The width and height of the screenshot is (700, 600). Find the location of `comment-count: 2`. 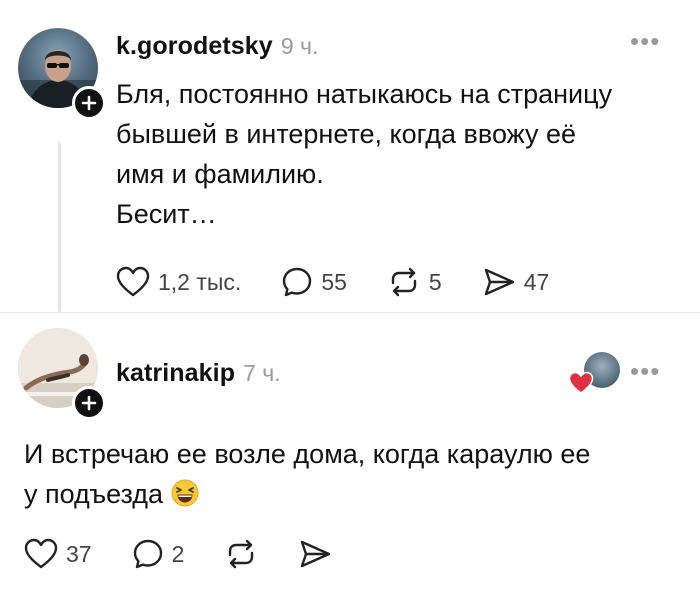

comment-count: 2 is located at coordinates (178, 553).